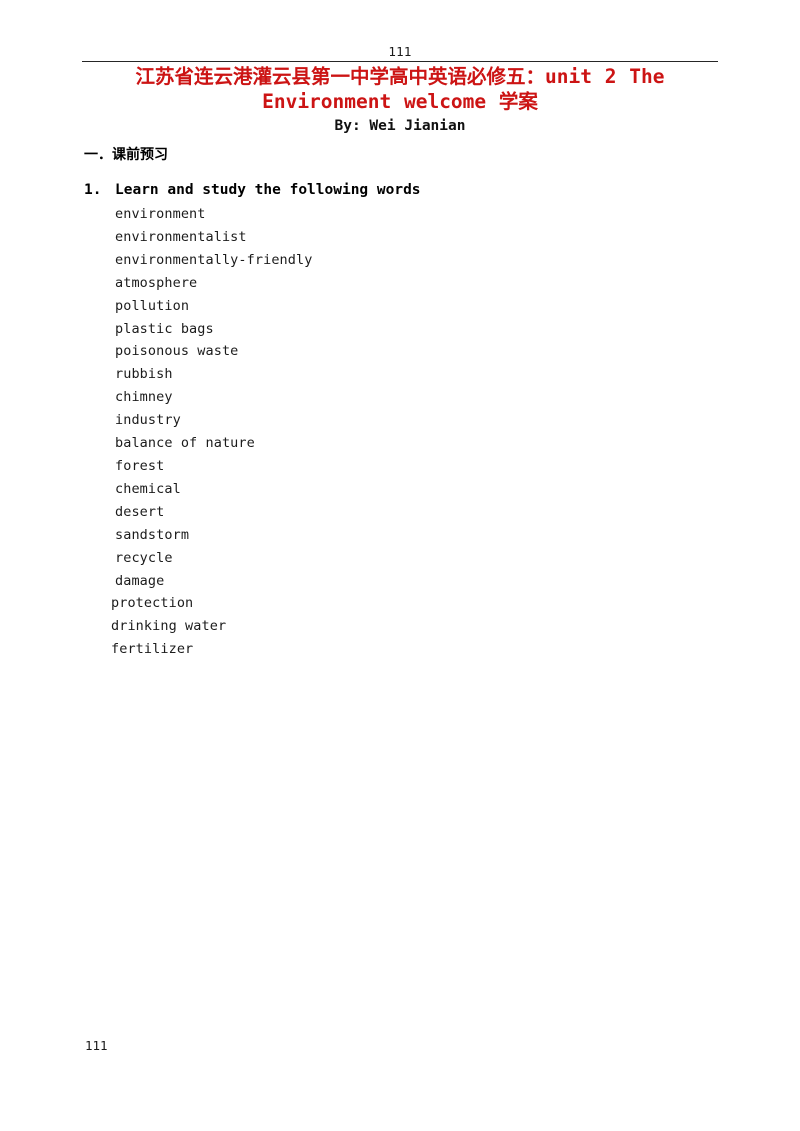 Image resolution: width=800 pixels, height=1131 pixels. I want to click on vocabulary-item: atmosphere, so click(156, 282).